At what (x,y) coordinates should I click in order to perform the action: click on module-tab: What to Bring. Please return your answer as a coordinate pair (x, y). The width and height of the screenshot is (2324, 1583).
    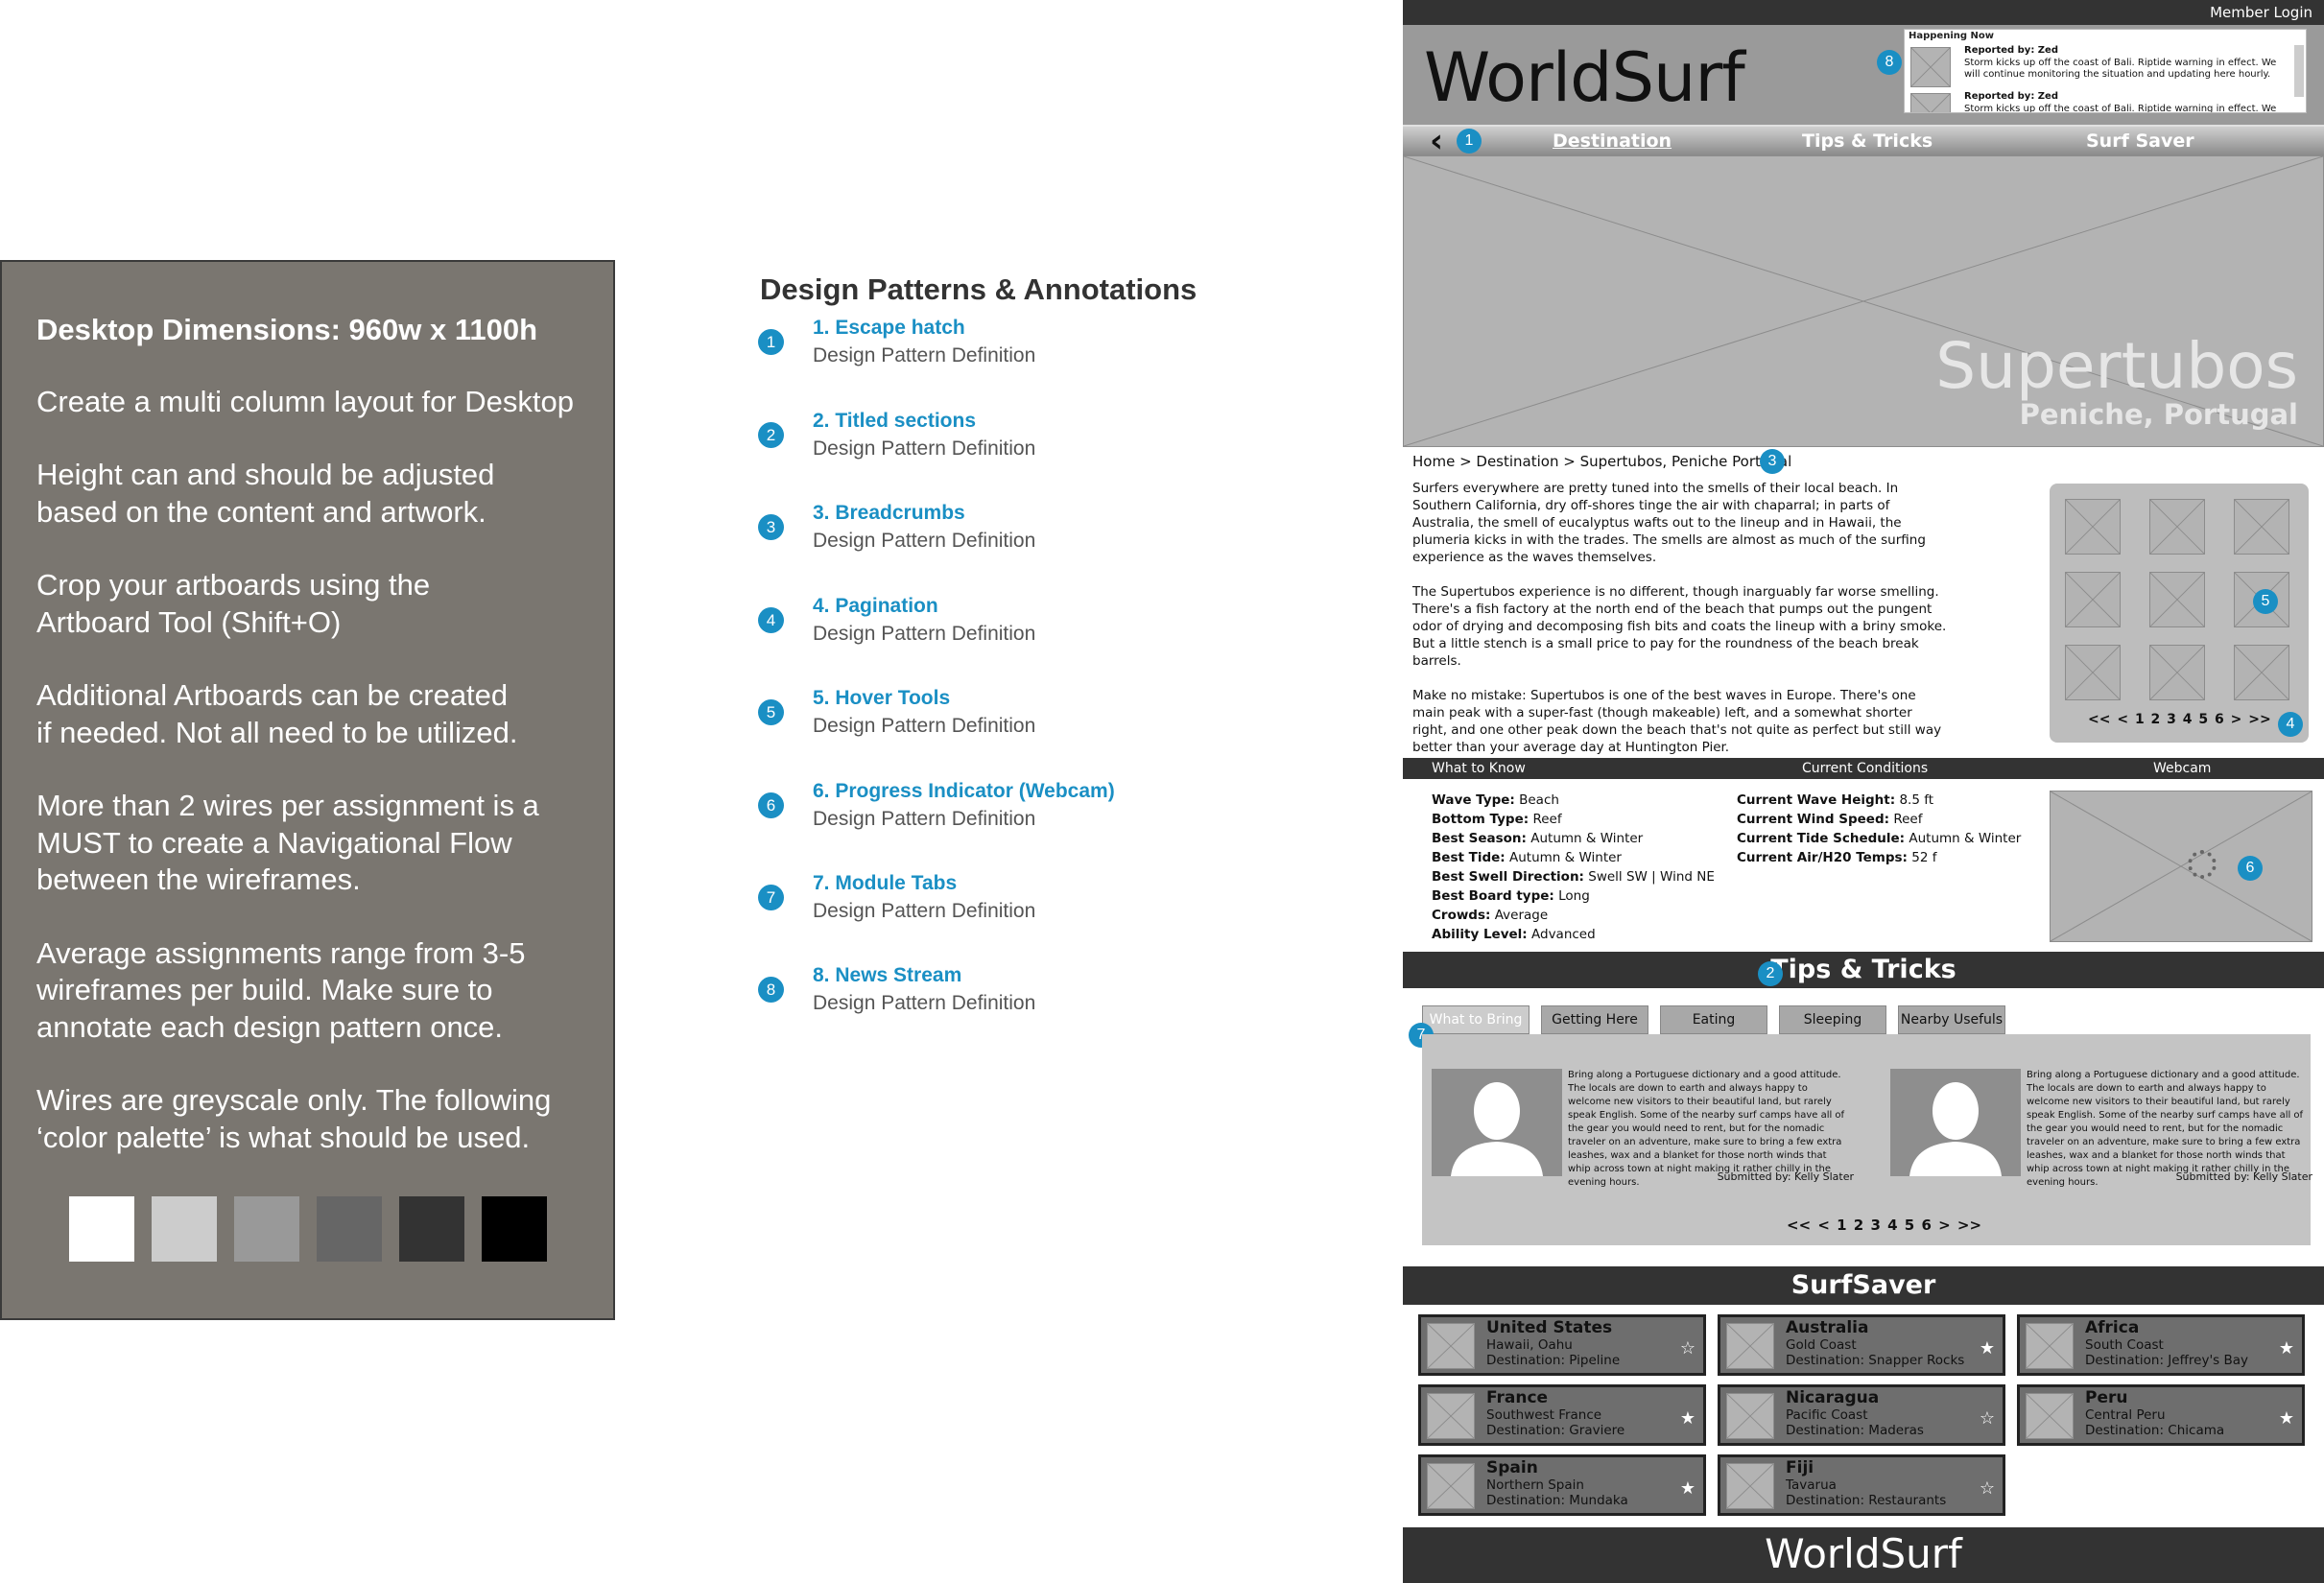
    Looking at the image, I should click on (1476, 1019).